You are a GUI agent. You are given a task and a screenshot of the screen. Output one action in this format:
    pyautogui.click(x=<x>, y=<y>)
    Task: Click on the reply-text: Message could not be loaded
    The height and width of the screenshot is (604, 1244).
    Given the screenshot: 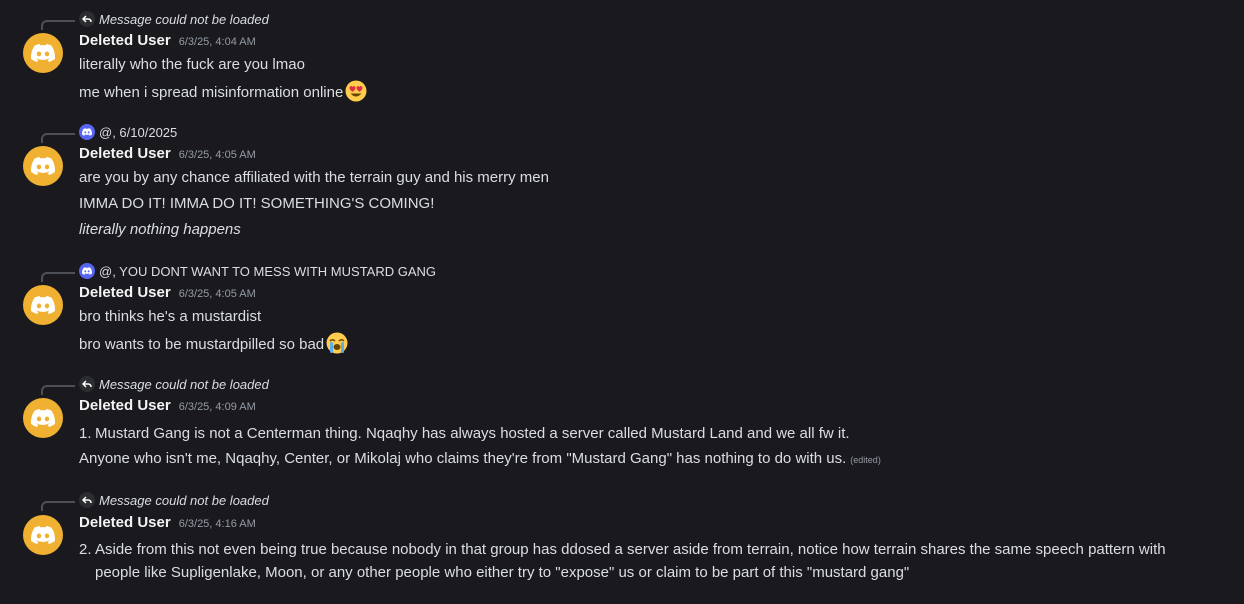 What is the action you would take?
    pyautogui.click(x=184, y=500)
    